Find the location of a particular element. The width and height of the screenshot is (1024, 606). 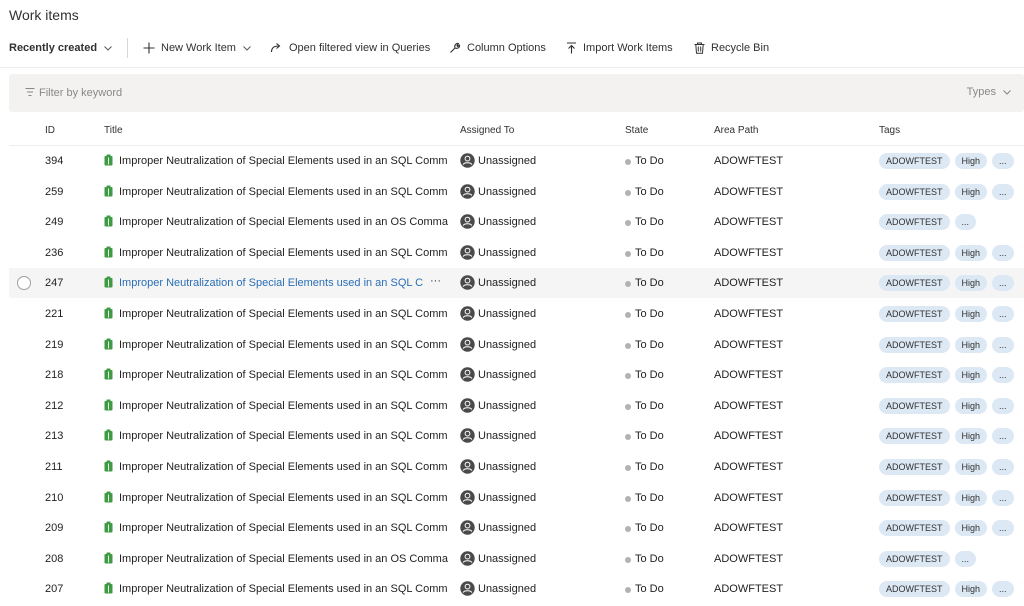

column-header-area-path: Area Path is located at coordinates (736, 130).